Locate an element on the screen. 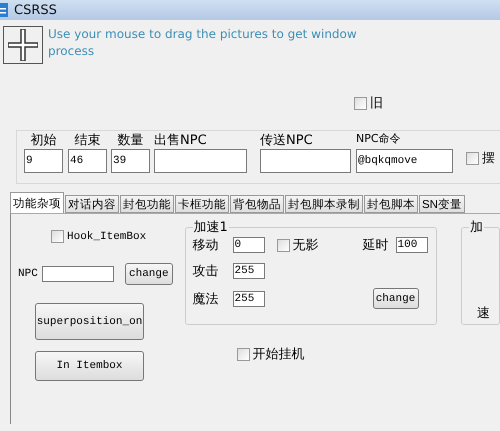 The height and width of the screenshot is (431, 500). tab: SN变量 is located at coordinates (442, 204).